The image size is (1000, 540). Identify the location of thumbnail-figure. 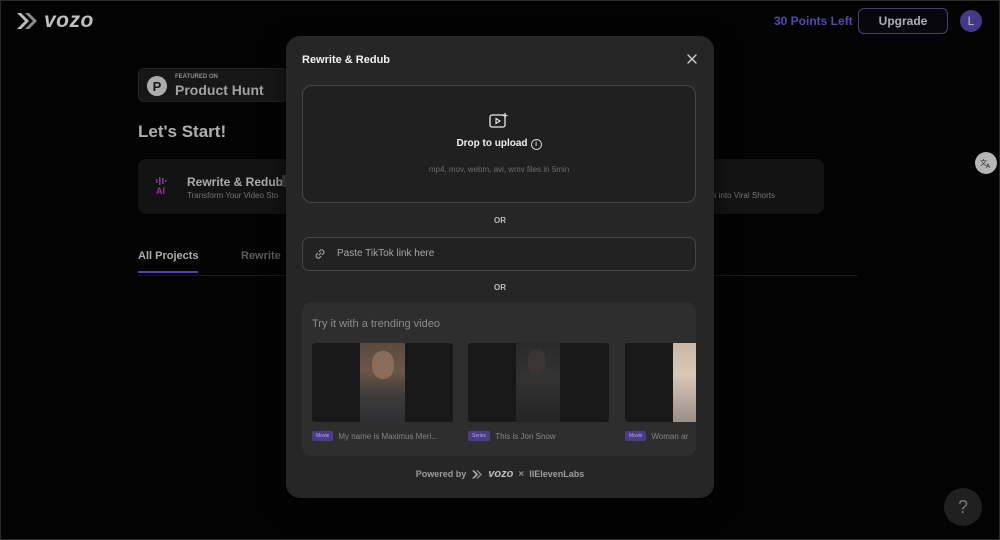
(684, 382).